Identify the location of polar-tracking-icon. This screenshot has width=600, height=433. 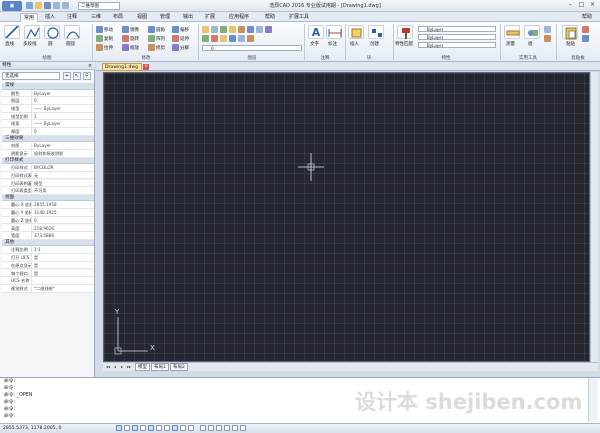
(143, 428).